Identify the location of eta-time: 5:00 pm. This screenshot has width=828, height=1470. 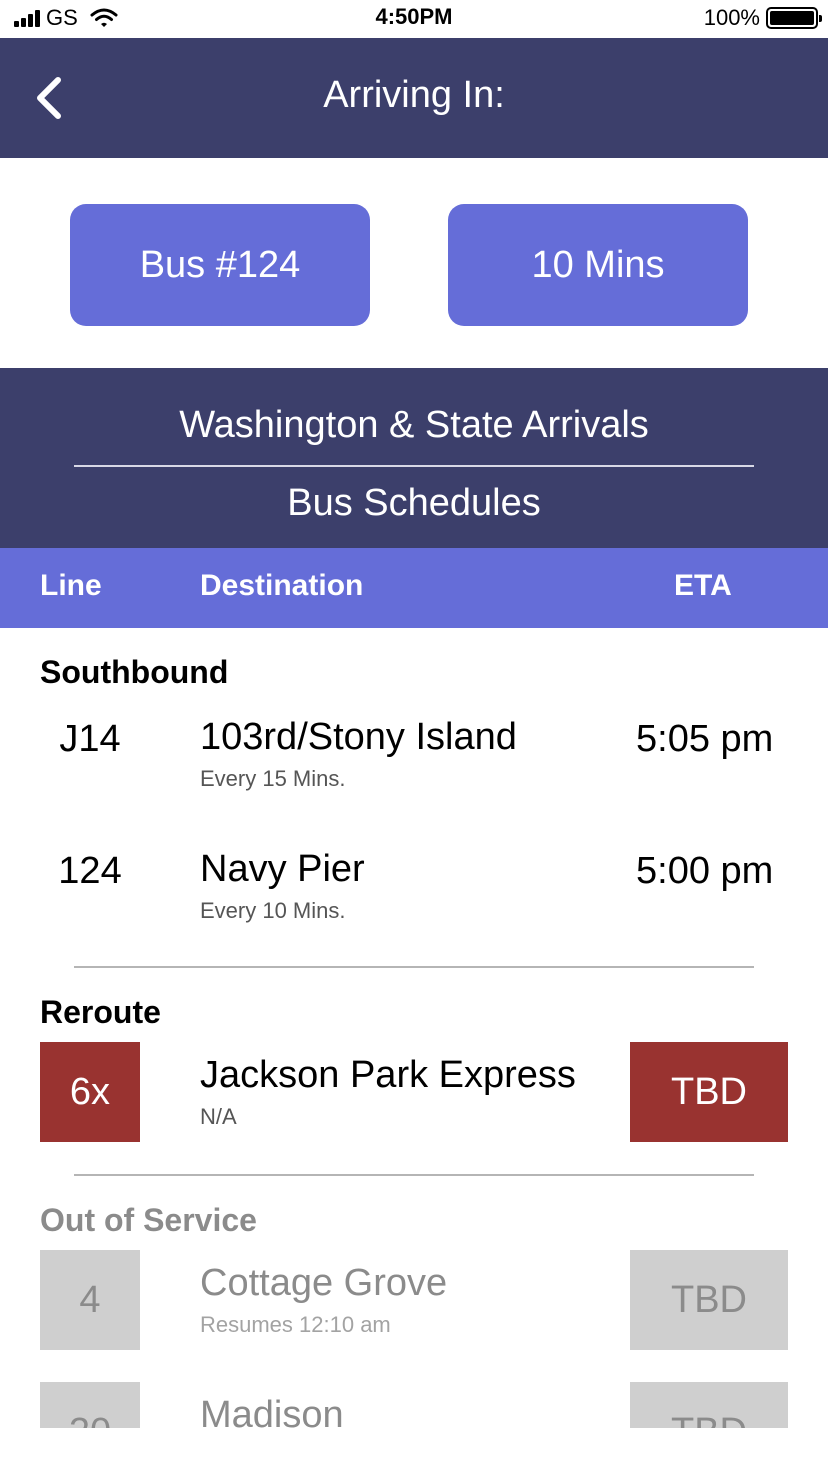
(705, 871).